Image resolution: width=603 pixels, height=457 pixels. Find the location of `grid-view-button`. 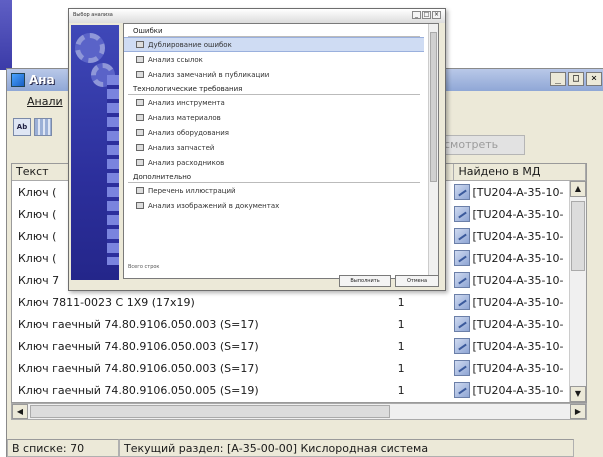

grid-view-button is located at coordinates (43, 127).